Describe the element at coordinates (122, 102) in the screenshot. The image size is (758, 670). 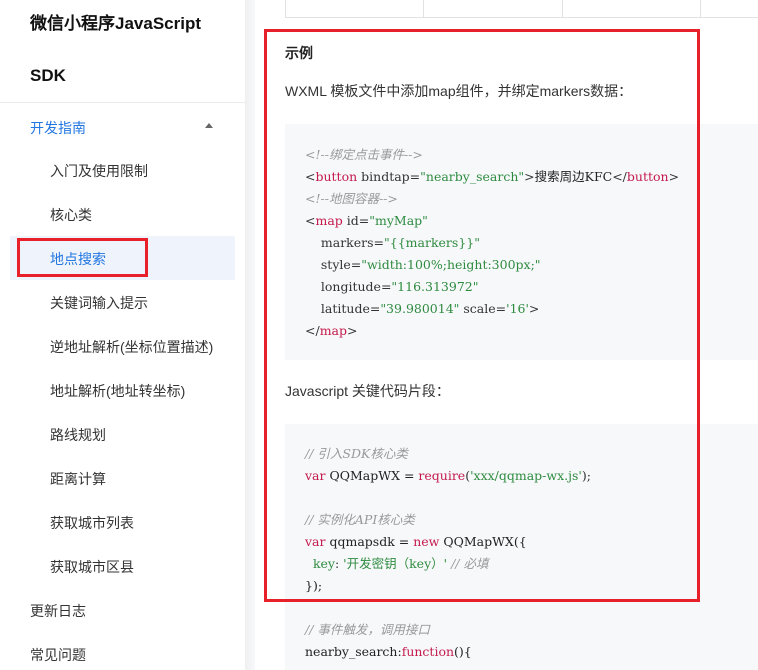
I see `sidebar-divider` at that location.